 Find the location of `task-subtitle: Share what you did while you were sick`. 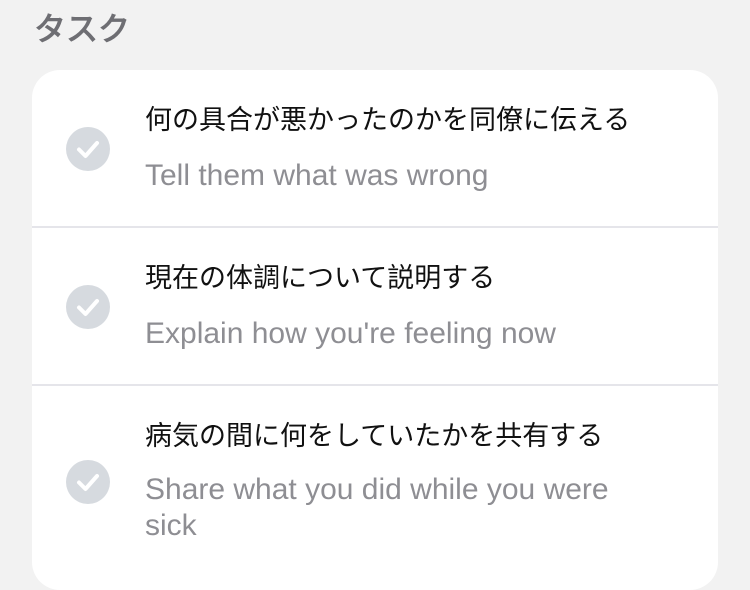

task-subtitle: Share what you did while you were sick is located at coordinates (377, 507).